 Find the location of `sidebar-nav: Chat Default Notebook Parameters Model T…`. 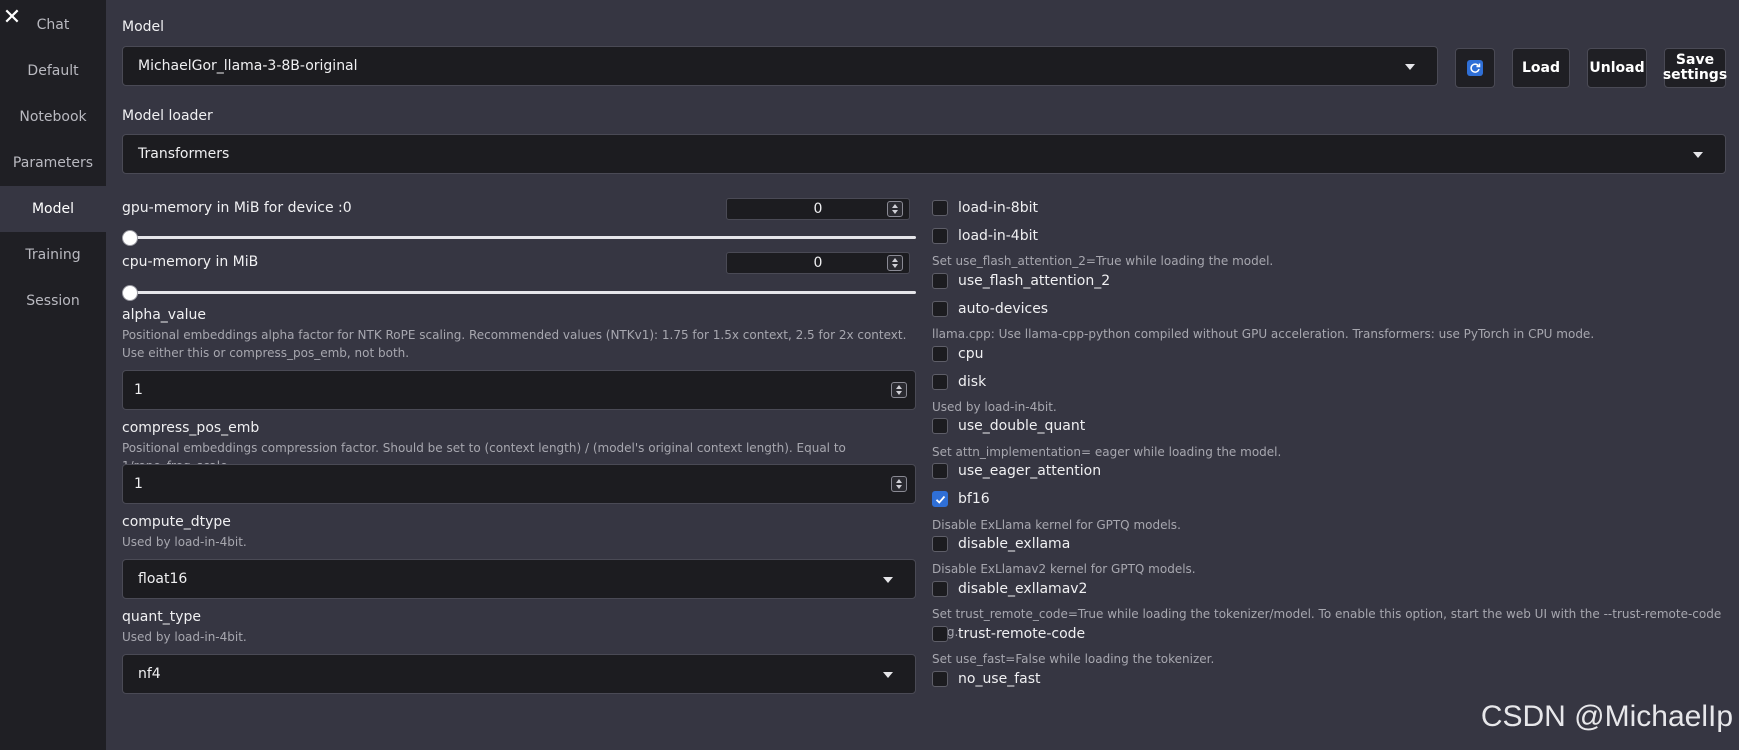

sidebar-nav: Chat Default Notebook Parameters Model T… is located at coordinates (53, 163).